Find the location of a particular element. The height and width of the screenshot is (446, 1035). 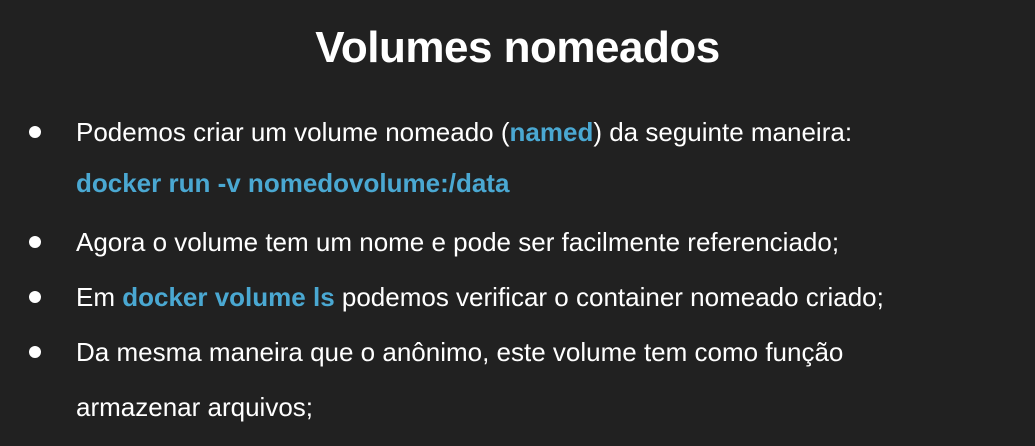

bullet-4-line2: armazenar arquivos; is located at coordinates (194, 407).